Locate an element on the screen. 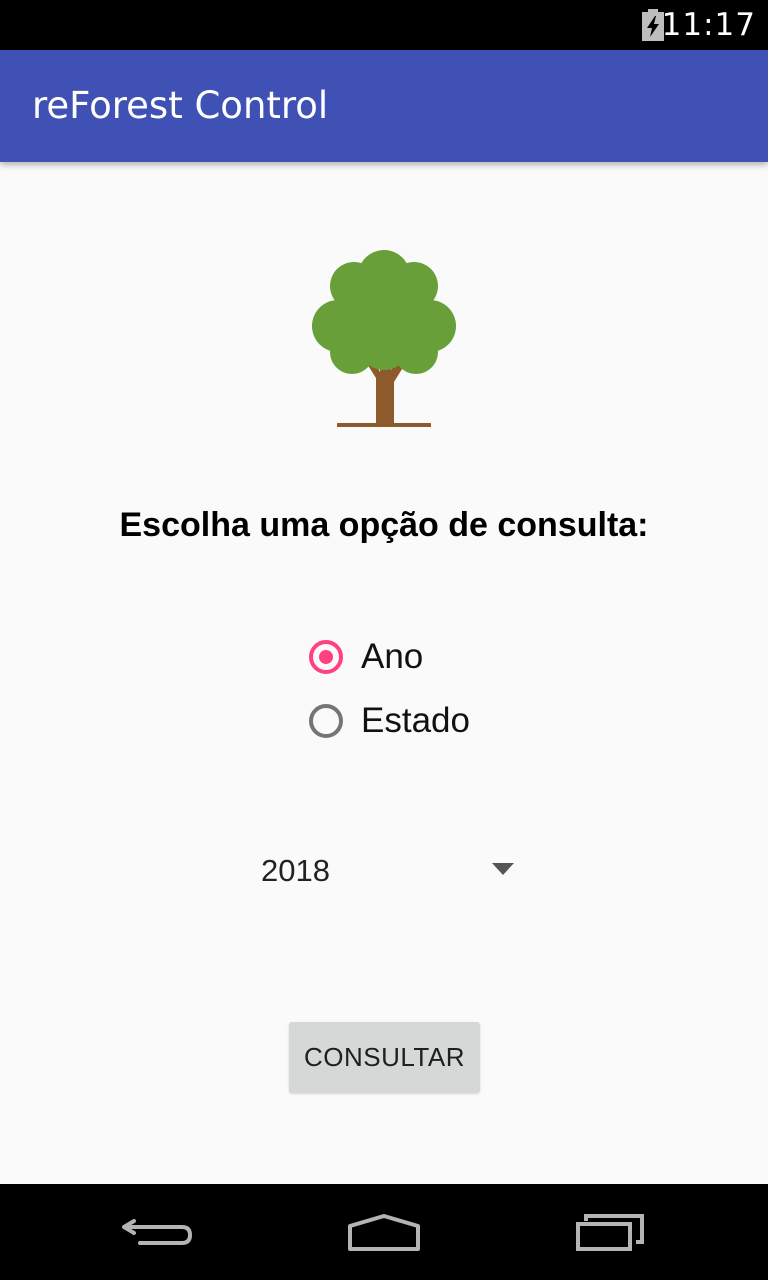 This screenshot has height=1280, width=768. radio-option-estado: Estado is located at coordinates (435, 728).